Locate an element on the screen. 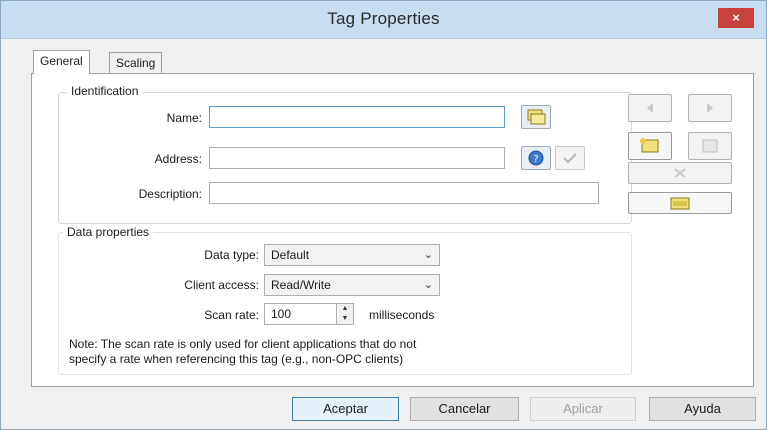 The height and width of the screenshot is (430, 767). address-help-button: ? is located at coordinates (536, 158).